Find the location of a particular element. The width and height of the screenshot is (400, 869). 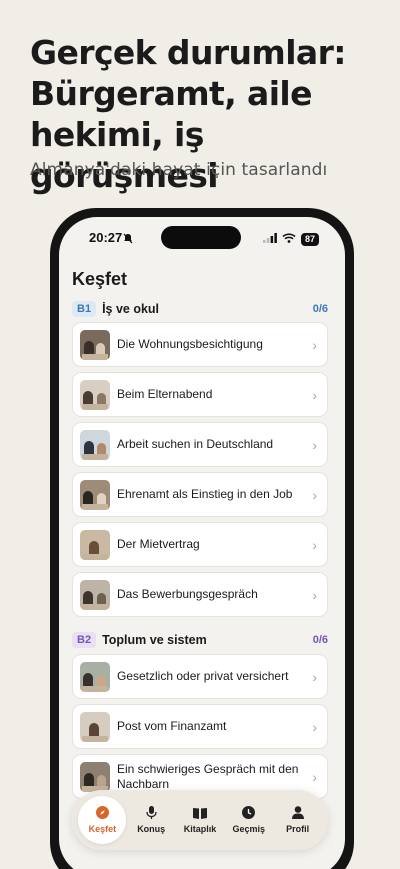

microphone-icon is located at coordinates (151, 815).